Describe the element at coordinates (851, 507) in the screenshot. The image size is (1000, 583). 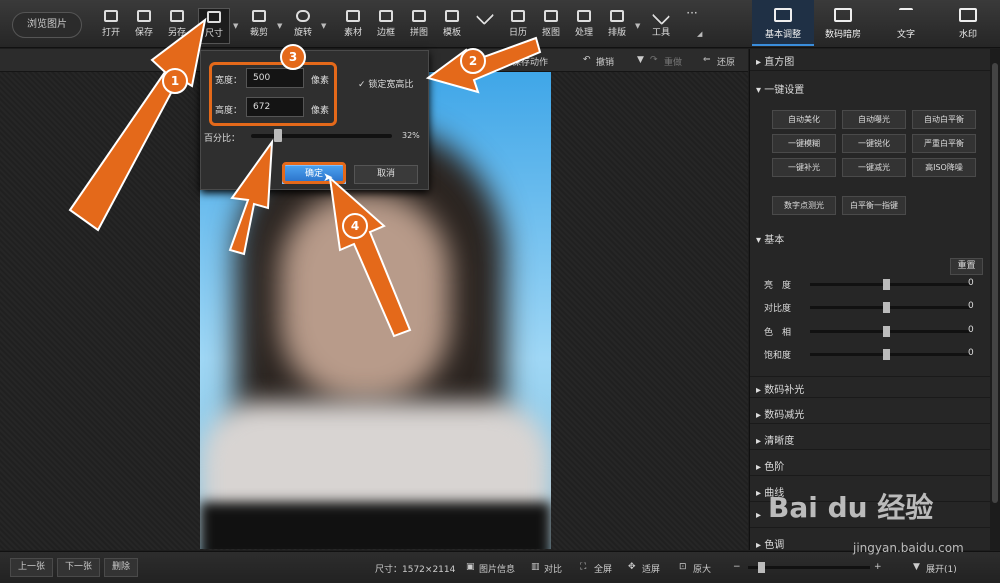
I see `baidu-watermark-logo: Bai du 经验` at that location.